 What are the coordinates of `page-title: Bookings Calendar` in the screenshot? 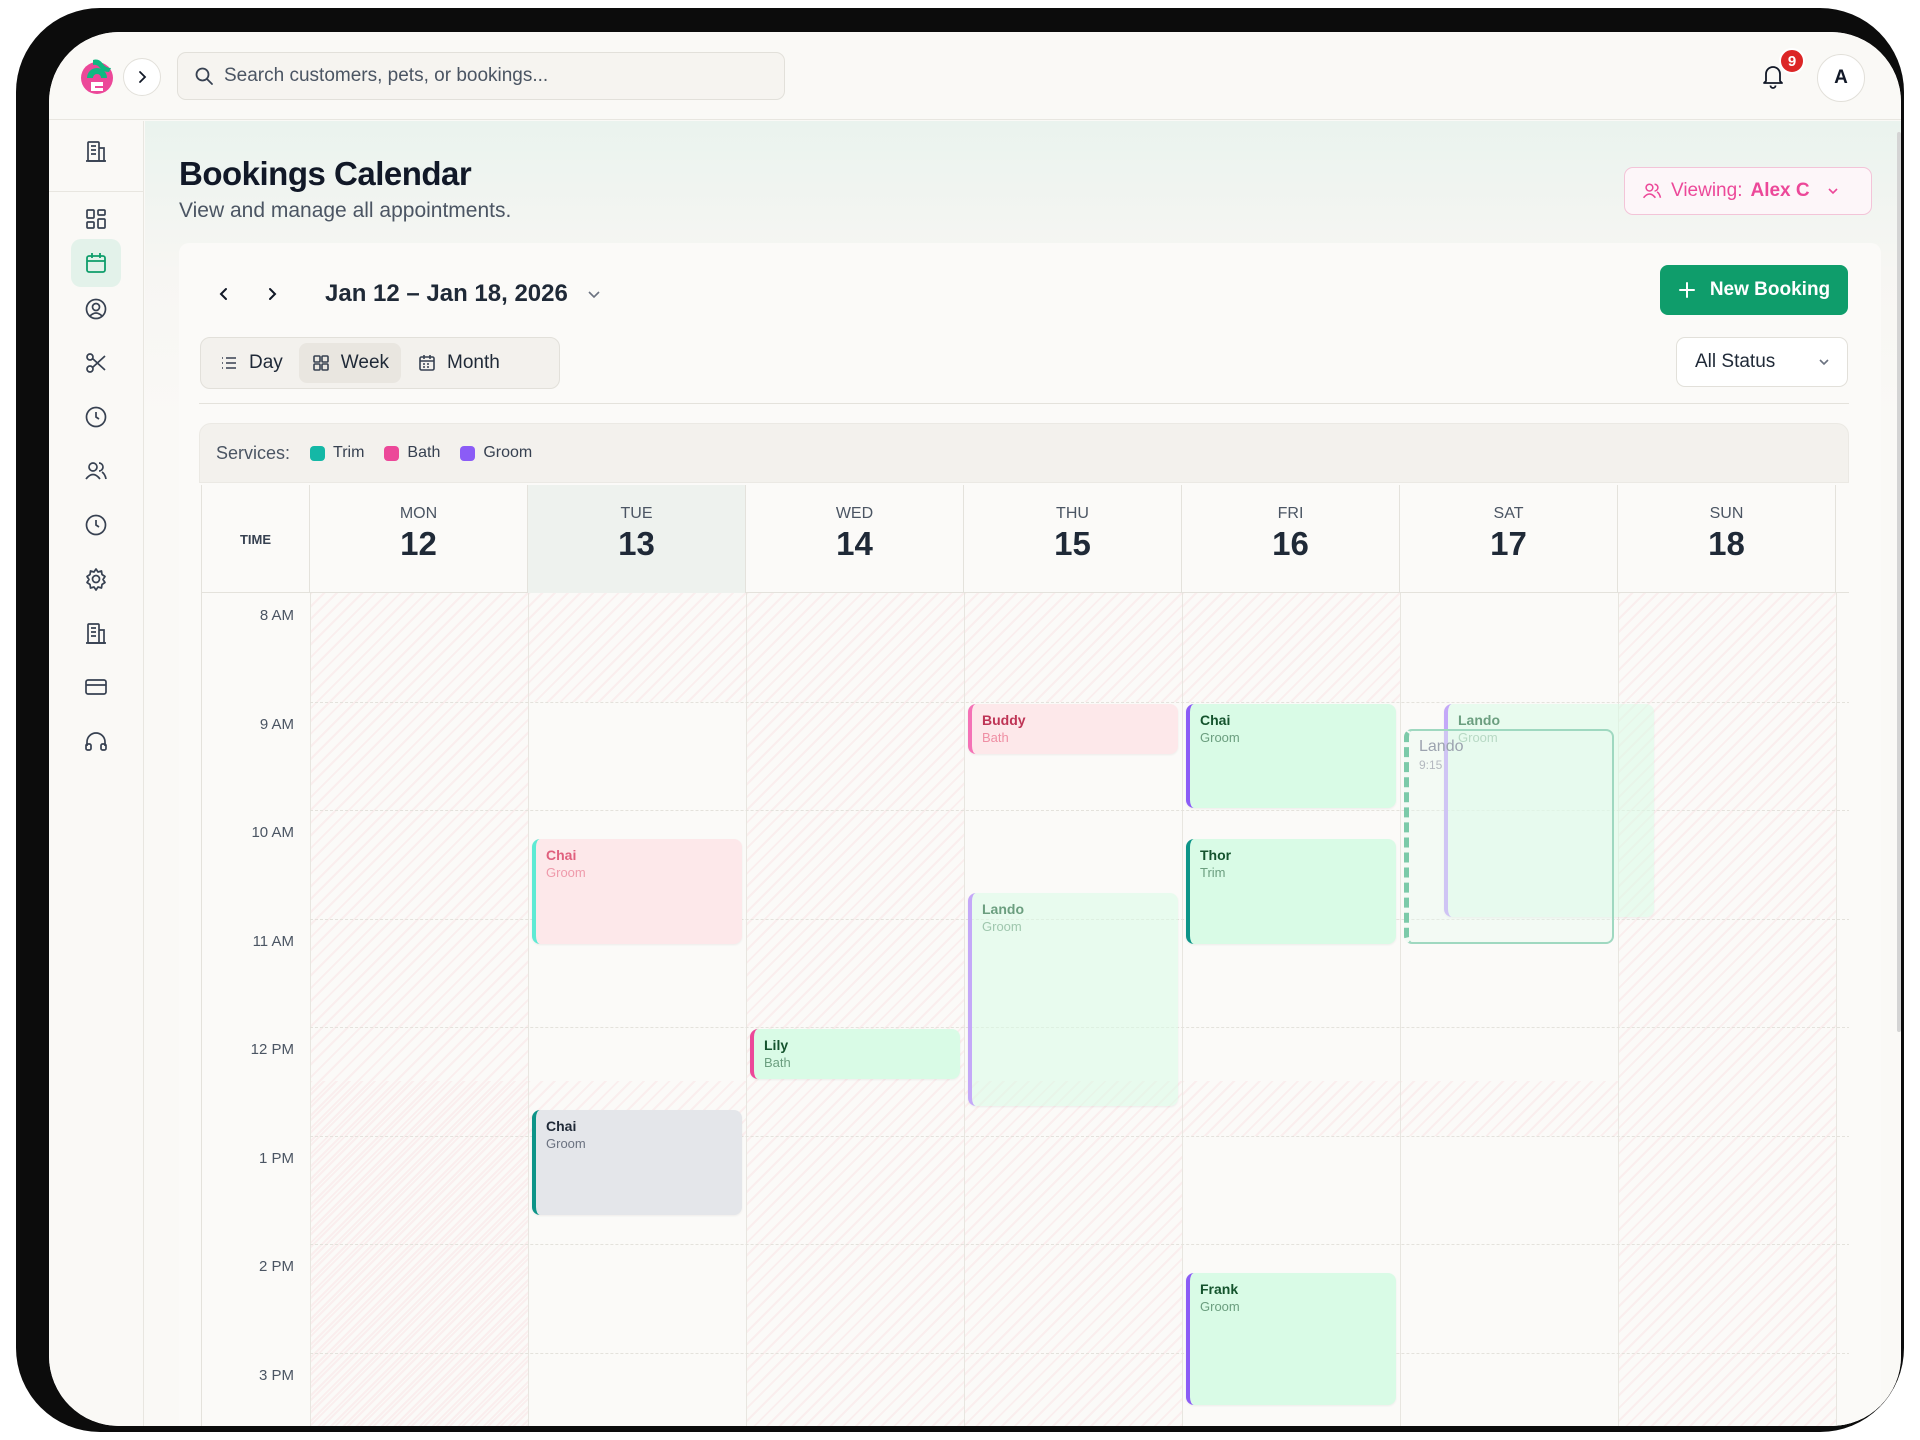 It's located at (325, 173).